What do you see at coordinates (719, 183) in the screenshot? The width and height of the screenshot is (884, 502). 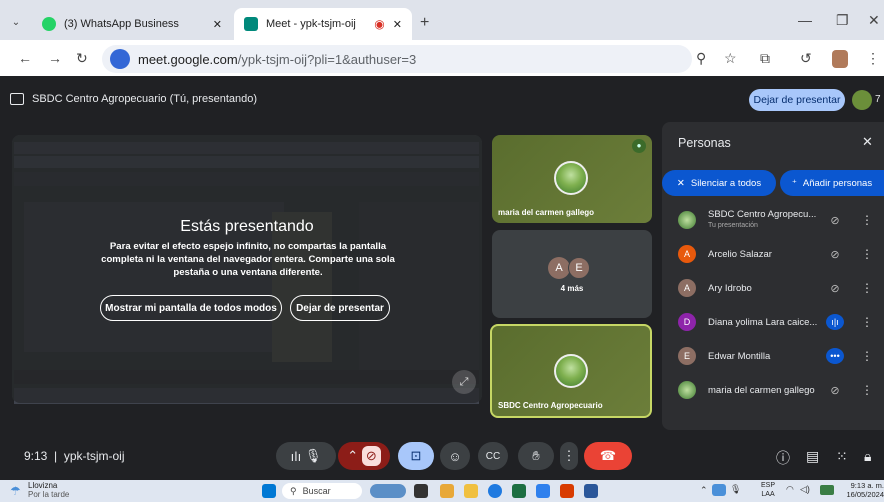 I see `mute-all-button: ✕ Silenciar a todos` at bounding box center [719, 183].